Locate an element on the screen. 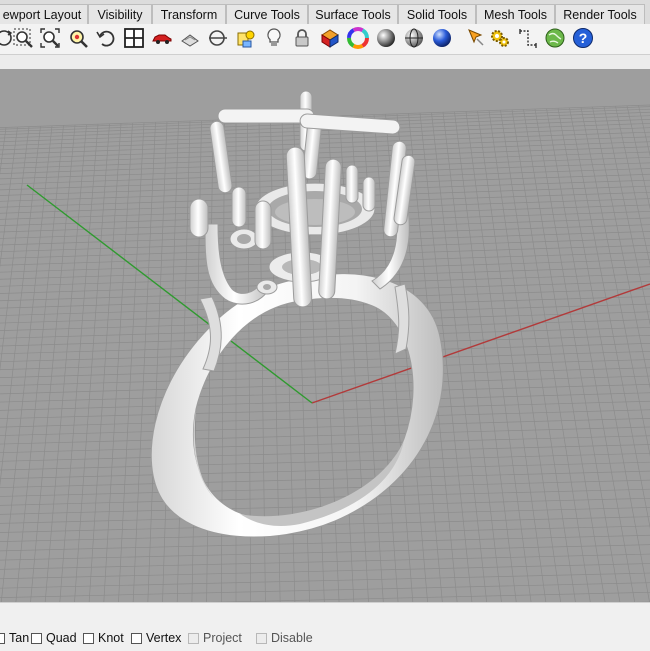 The height and width of the screenshot is (651, 650). bridge-bar-left is located at coordinates (266, 116).